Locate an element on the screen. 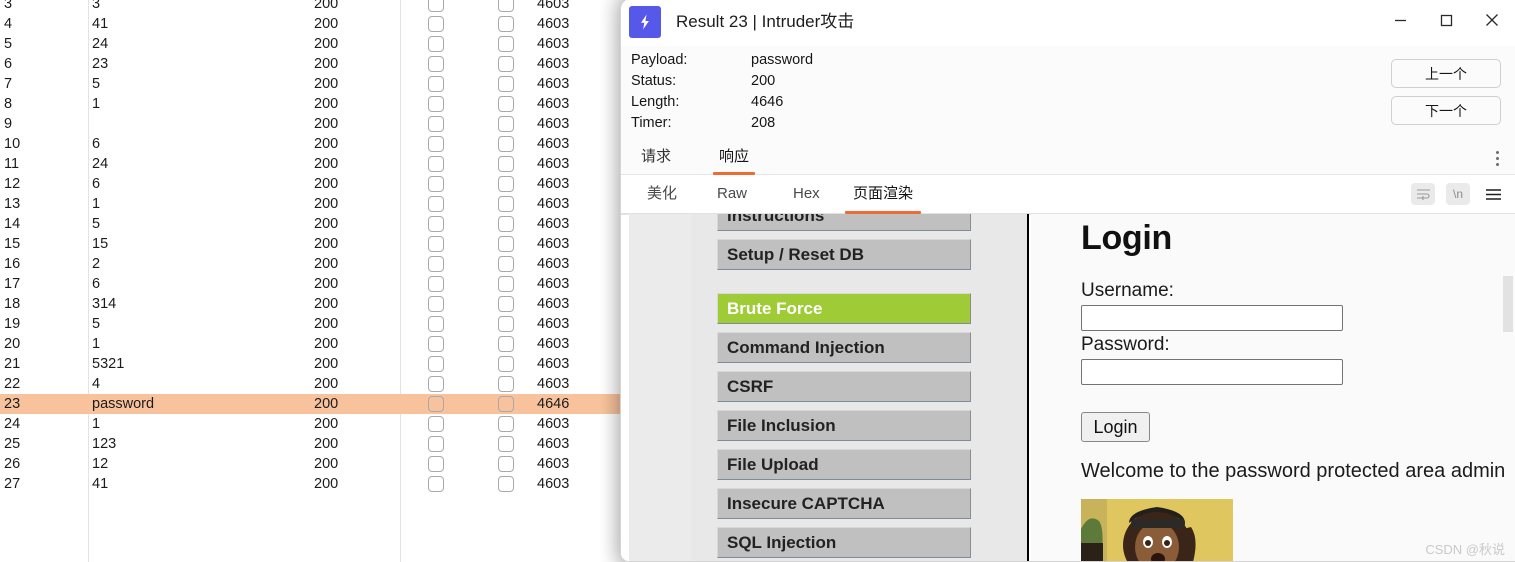  previous-result-button: 上一个 is located at coordinates (1446, 73).